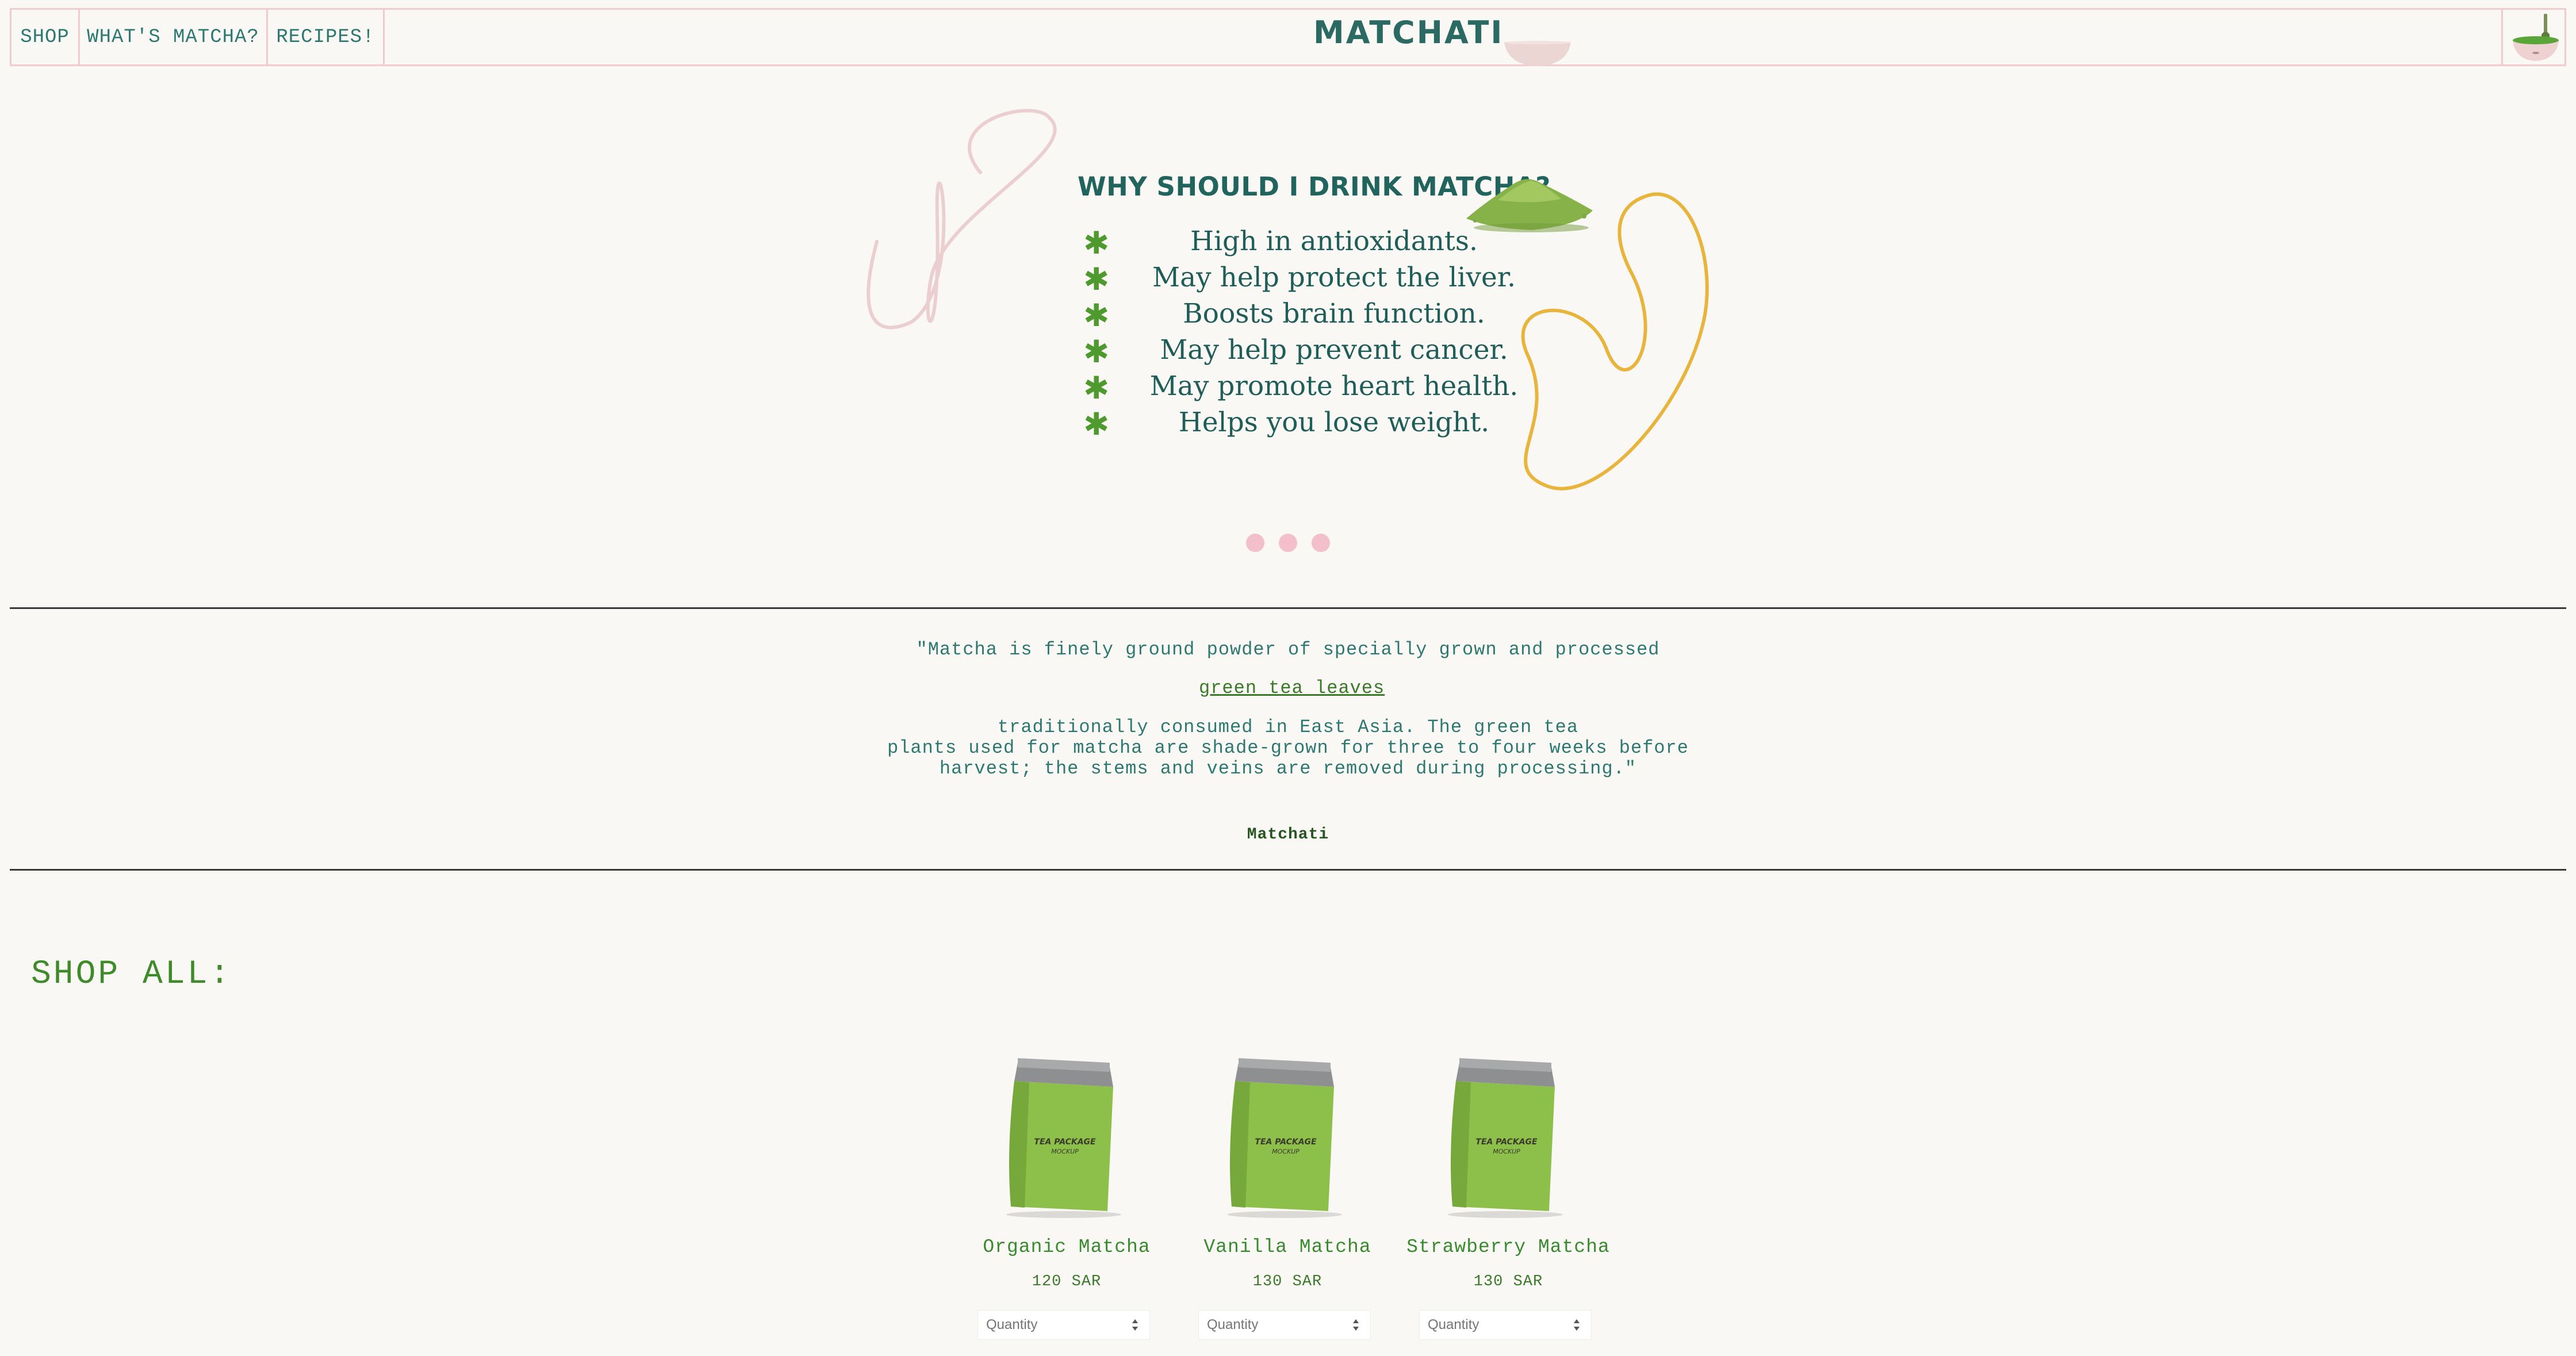 The image size is (2576, 1356). What do you see at coordinates (173, 37) in the screenshot?
I see `nav-whats-matcha: WHAT'S MATCHA?` at bounding box center [173, 37].